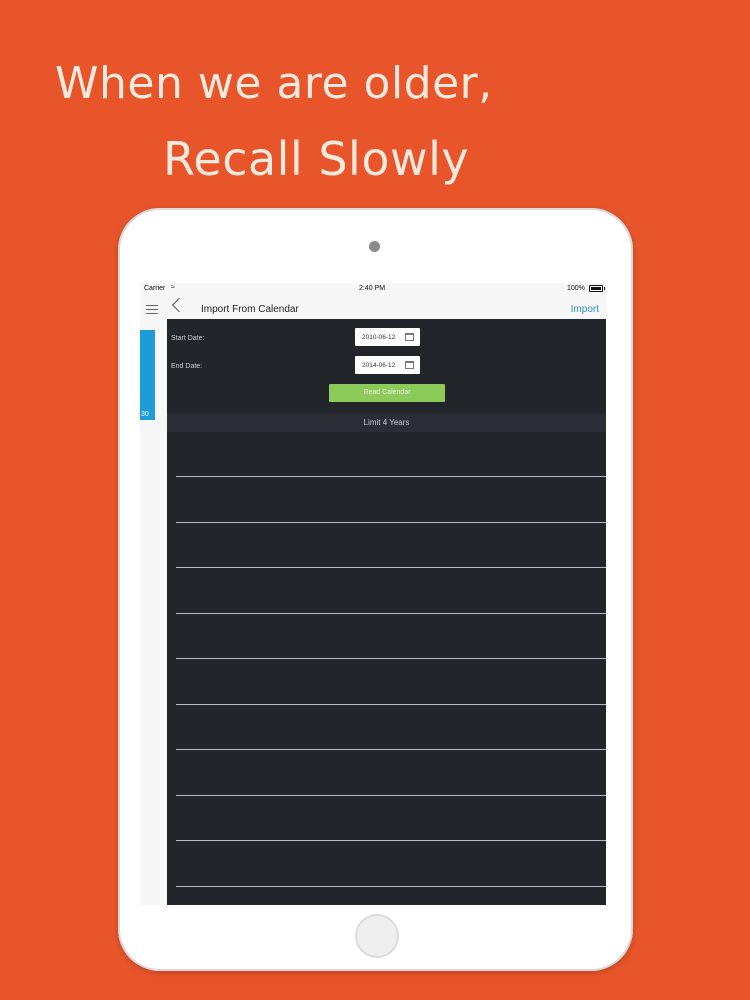  Describe the element at coordinates (153, 600) in the screenshot. I see `sidebar: 30` at that location.